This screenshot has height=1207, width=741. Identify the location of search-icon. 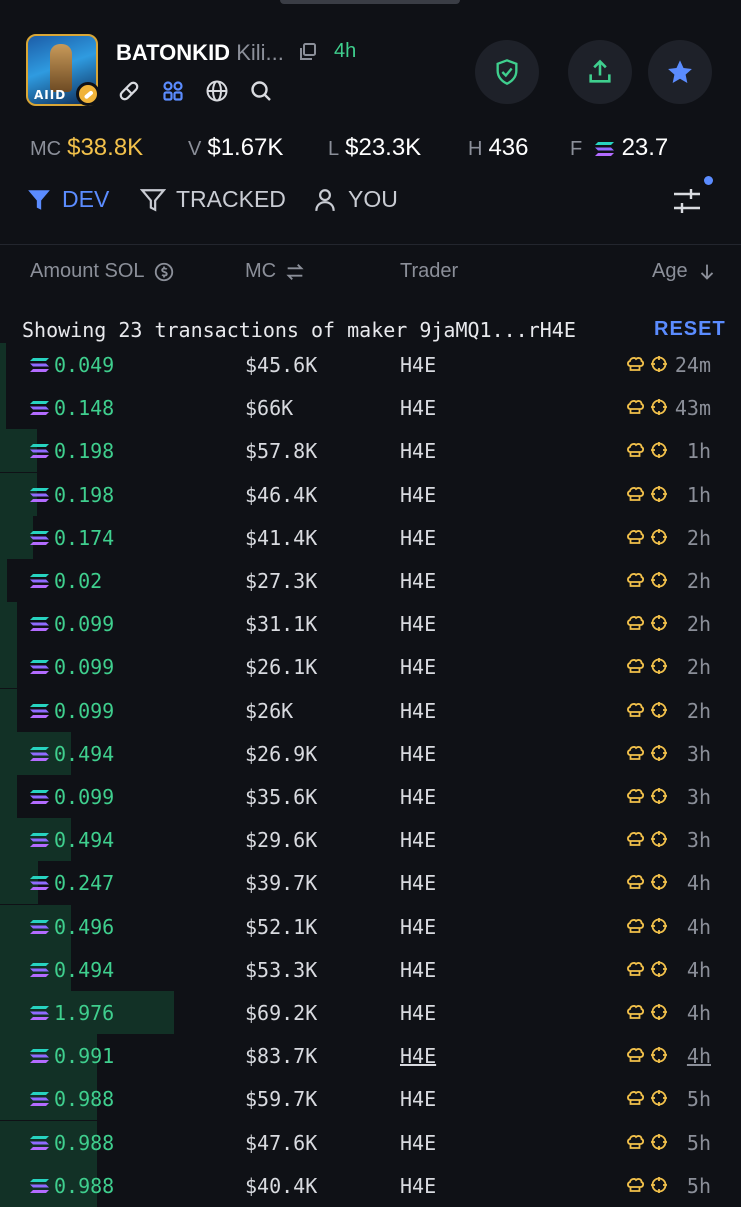
(261, 91).